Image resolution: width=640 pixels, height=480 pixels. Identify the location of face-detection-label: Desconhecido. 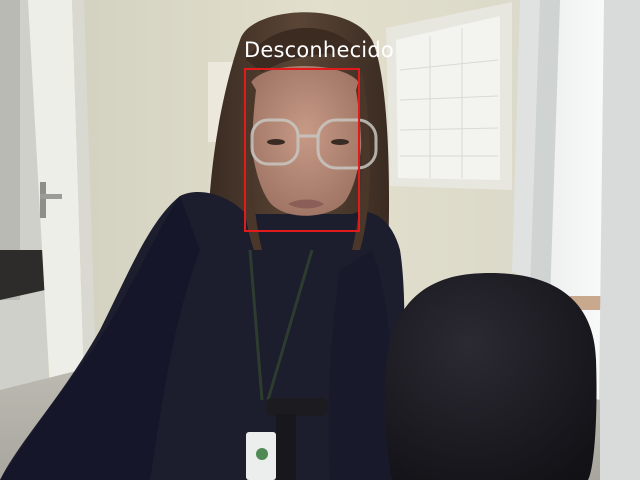
(319, 50).